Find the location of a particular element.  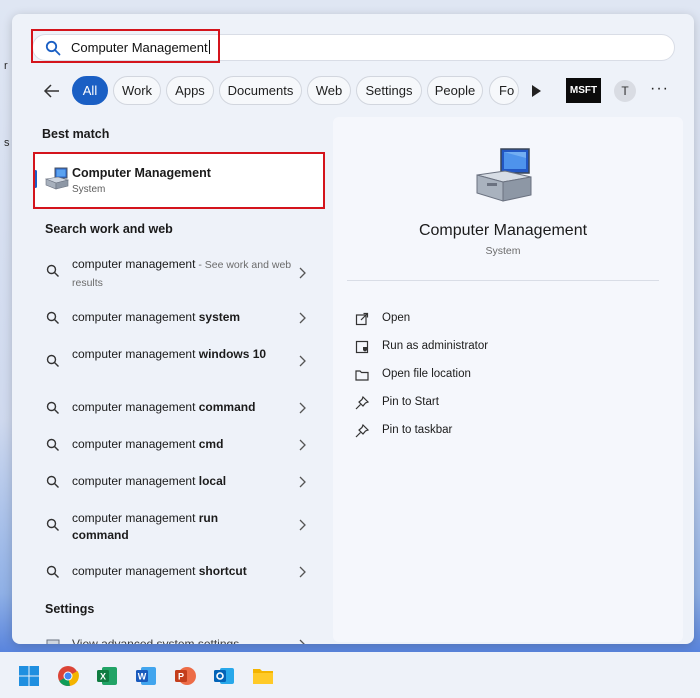

highlight-box-best-match is located at coordinates (179, 180).